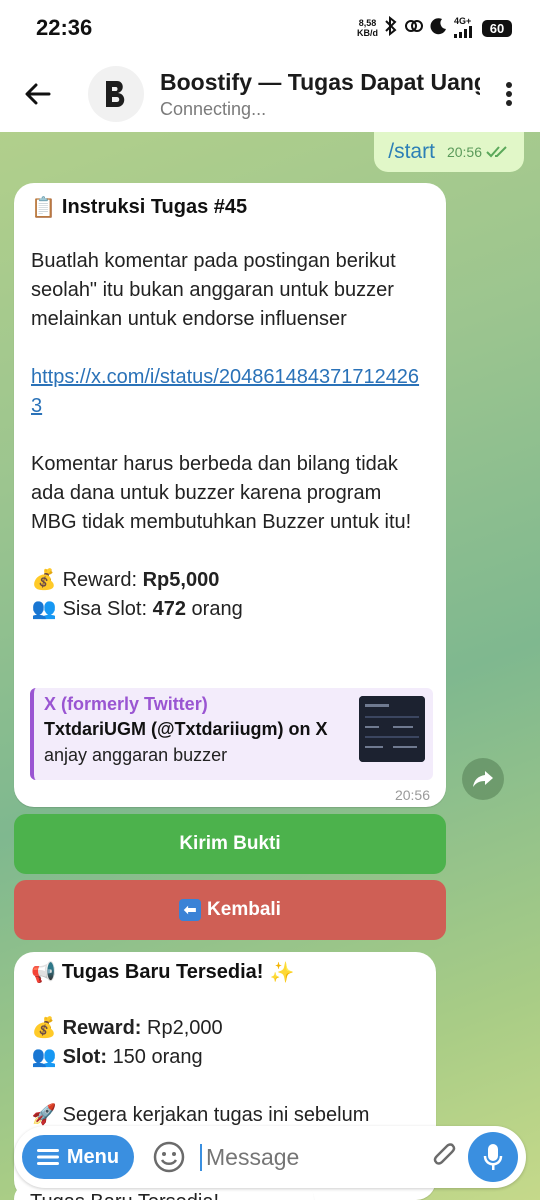 This screenshot has width=540, height=1200. What do you see at coordinates (464, 152) in the screenshot?
I see `outgoing-time: 20:56` at bounding box center [464, 152].